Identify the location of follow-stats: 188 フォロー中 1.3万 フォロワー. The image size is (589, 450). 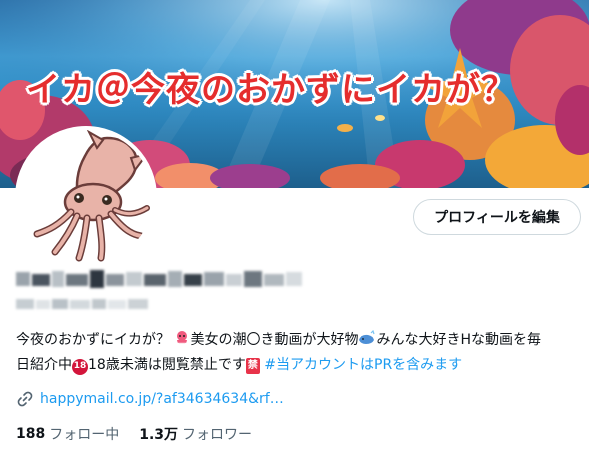
(144, 434).